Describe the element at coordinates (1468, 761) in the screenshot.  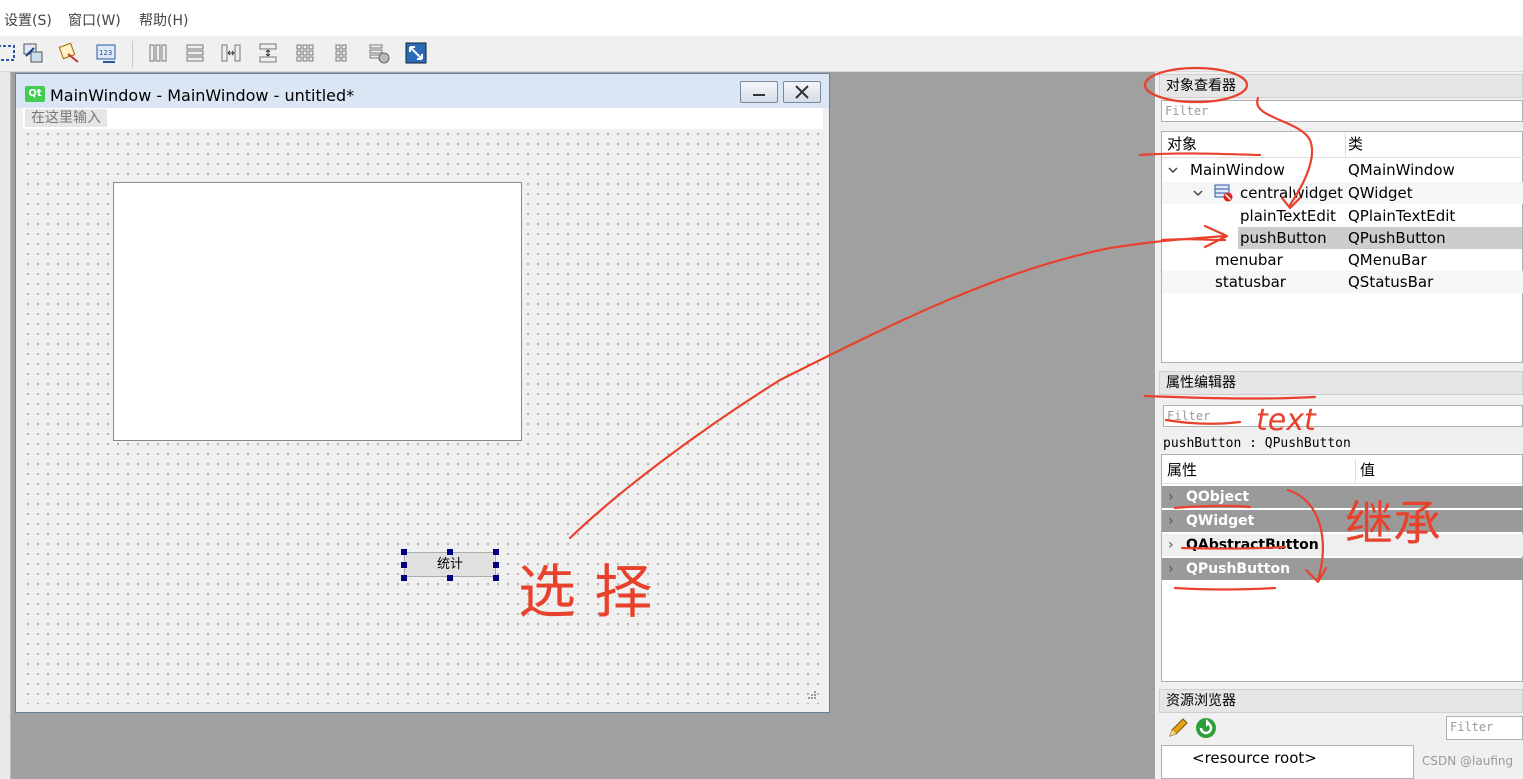
I see `watermark: CSDN @laufing` at that location.